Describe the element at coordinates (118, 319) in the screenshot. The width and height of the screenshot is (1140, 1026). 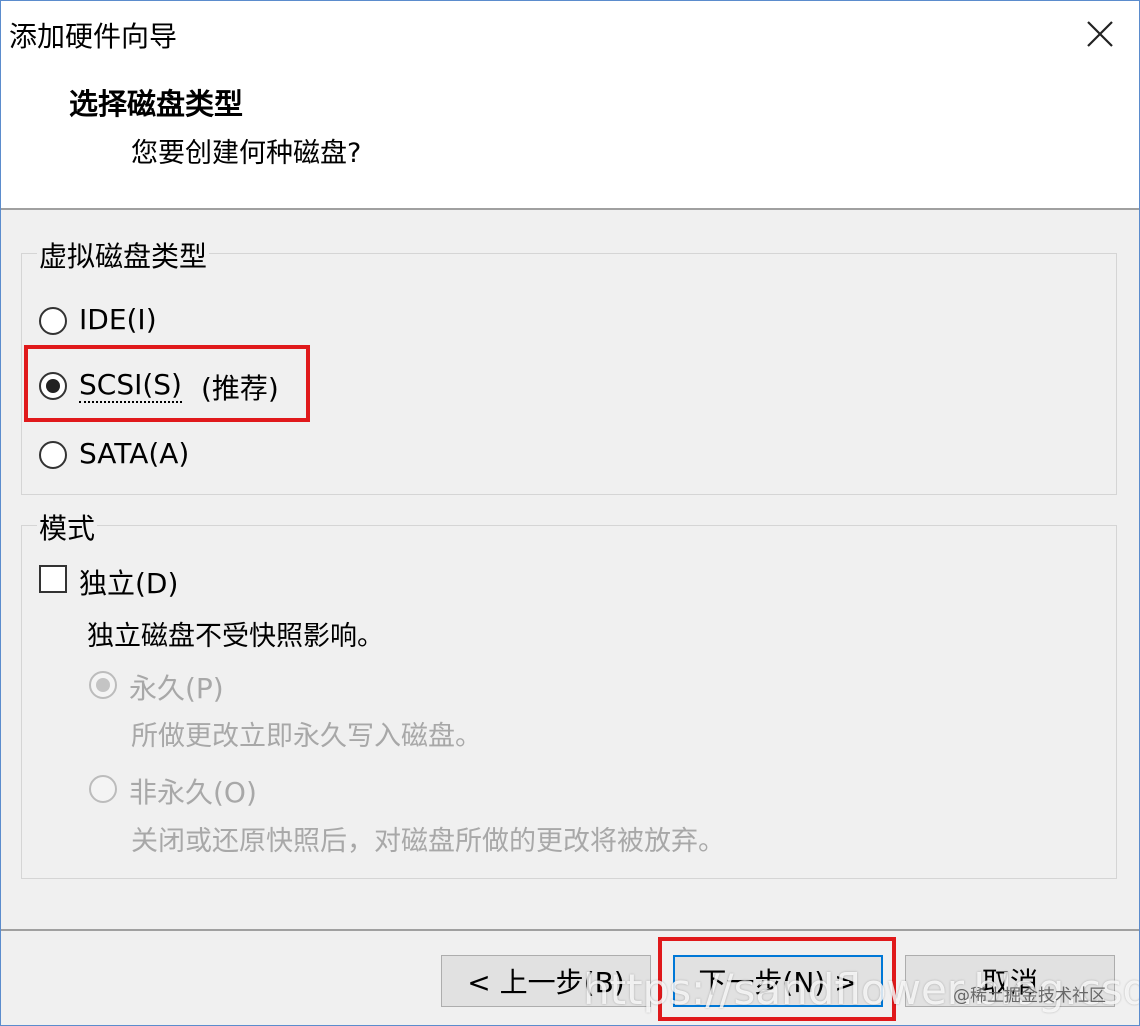
I see `ide-label: IDE(I)` at that location.